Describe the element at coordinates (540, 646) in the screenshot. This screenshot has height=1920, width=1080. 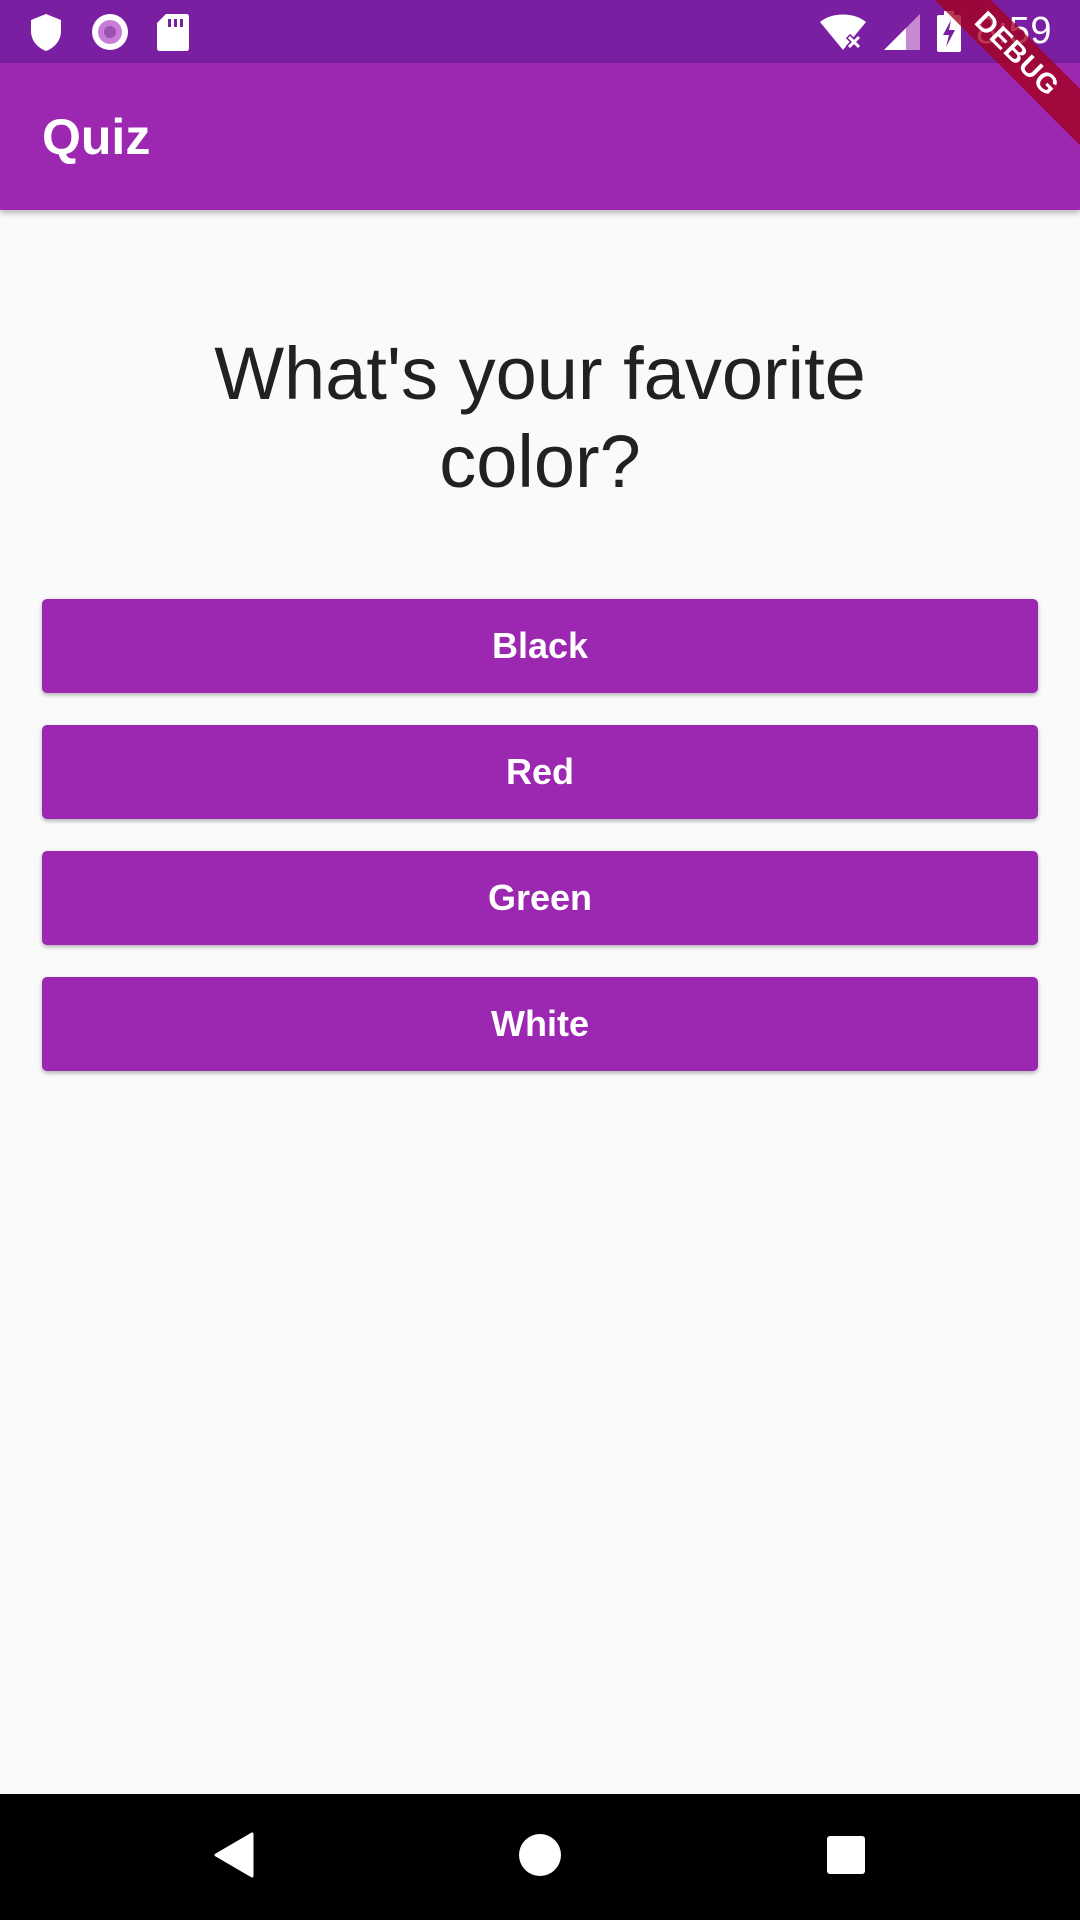
I see `answer-button-black: Black` at that location.